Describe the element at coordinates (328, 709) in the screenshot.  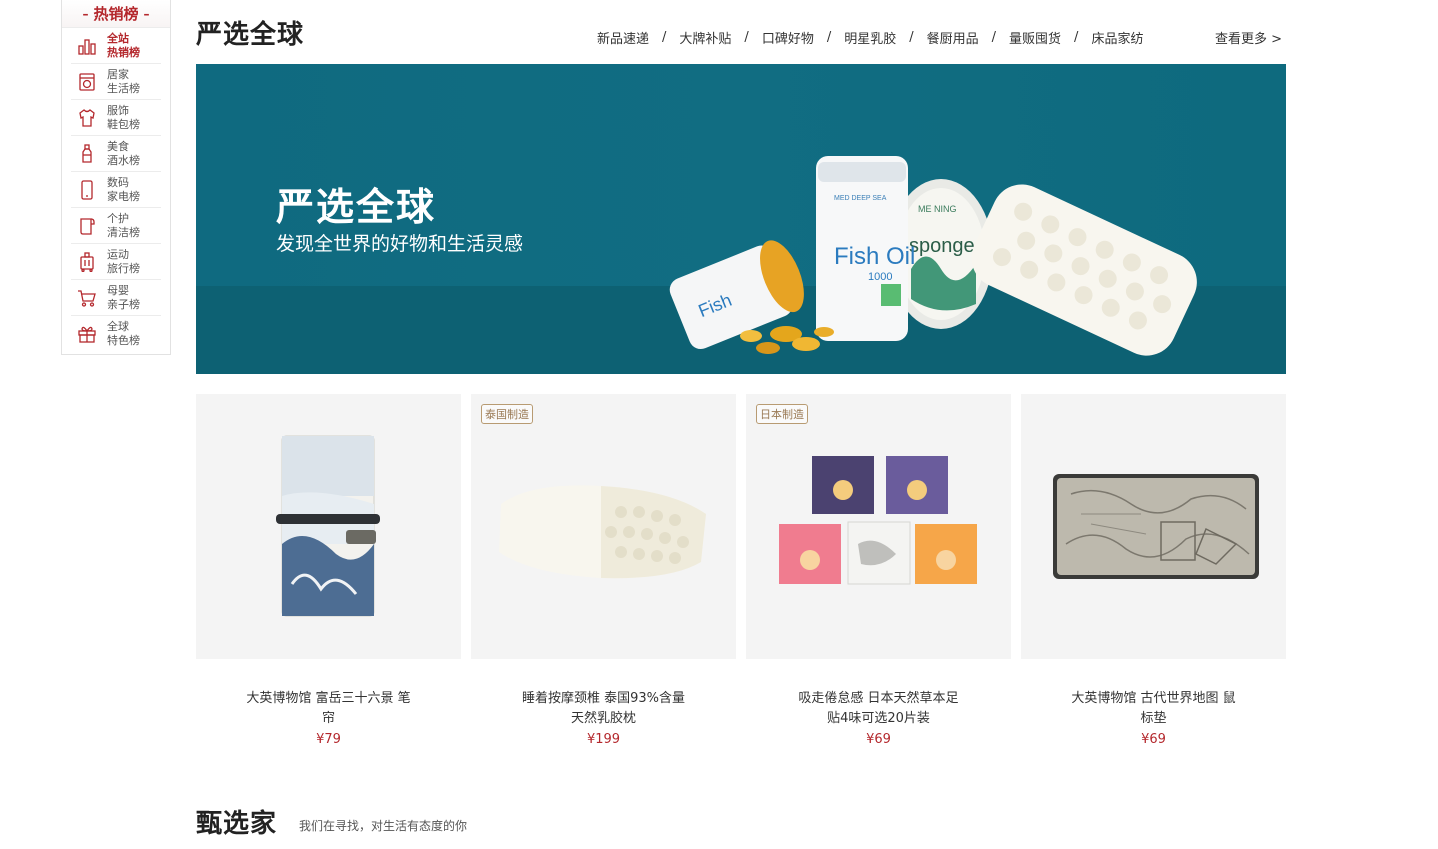
I see `product-name: 大英博物馆 富岳三十六景 笔帘` at that location.